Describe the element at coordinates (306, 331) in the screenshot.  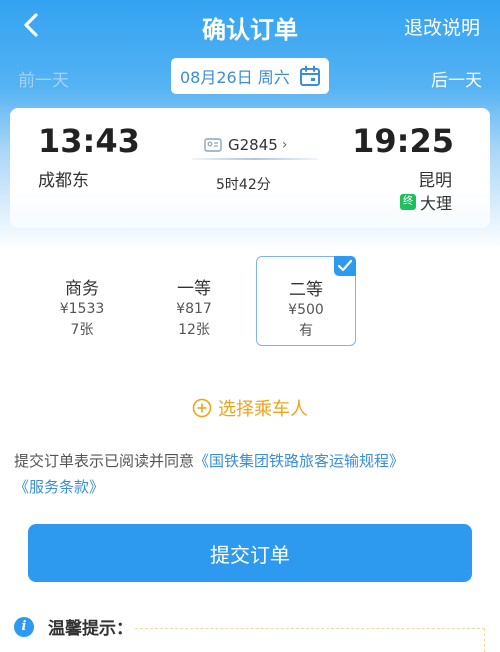
I see `seat-availability: 有` at that location.